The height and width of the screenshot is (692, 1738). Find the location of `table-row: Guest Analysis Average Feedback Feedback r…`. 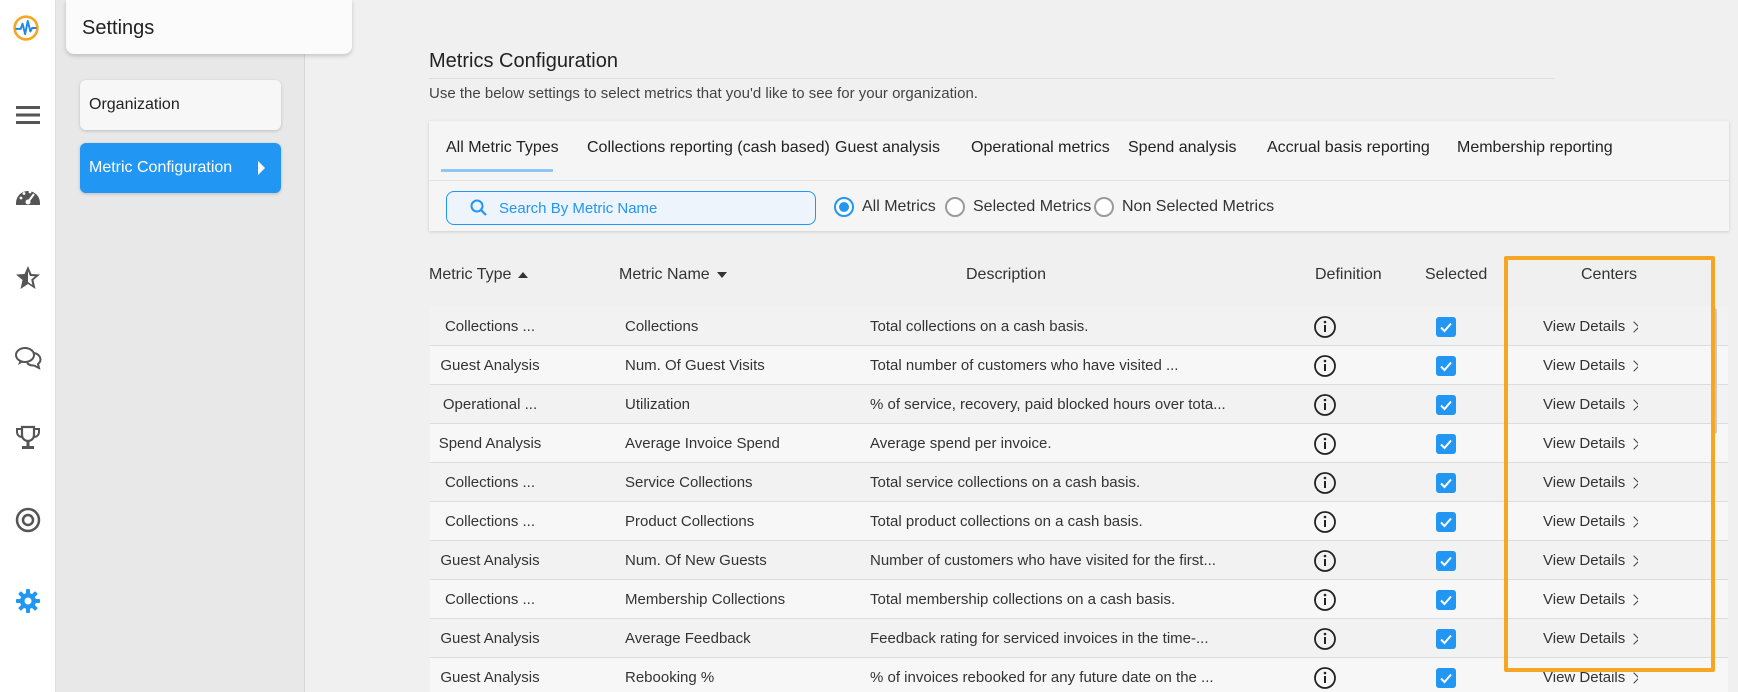

table-row: Guest Analysis Average Feedback Feedback r… is located at coordinates (1079, 638).